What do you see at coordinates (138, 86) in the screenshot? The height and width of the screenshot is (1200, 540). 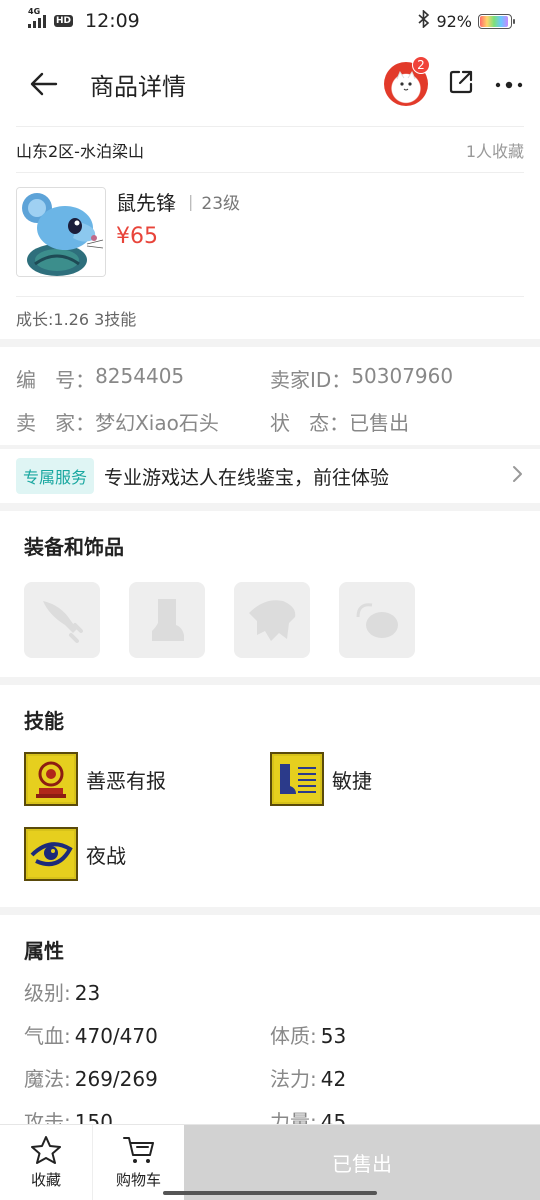 I see `page-title: 商品详情` at bounding box center [138, 86].